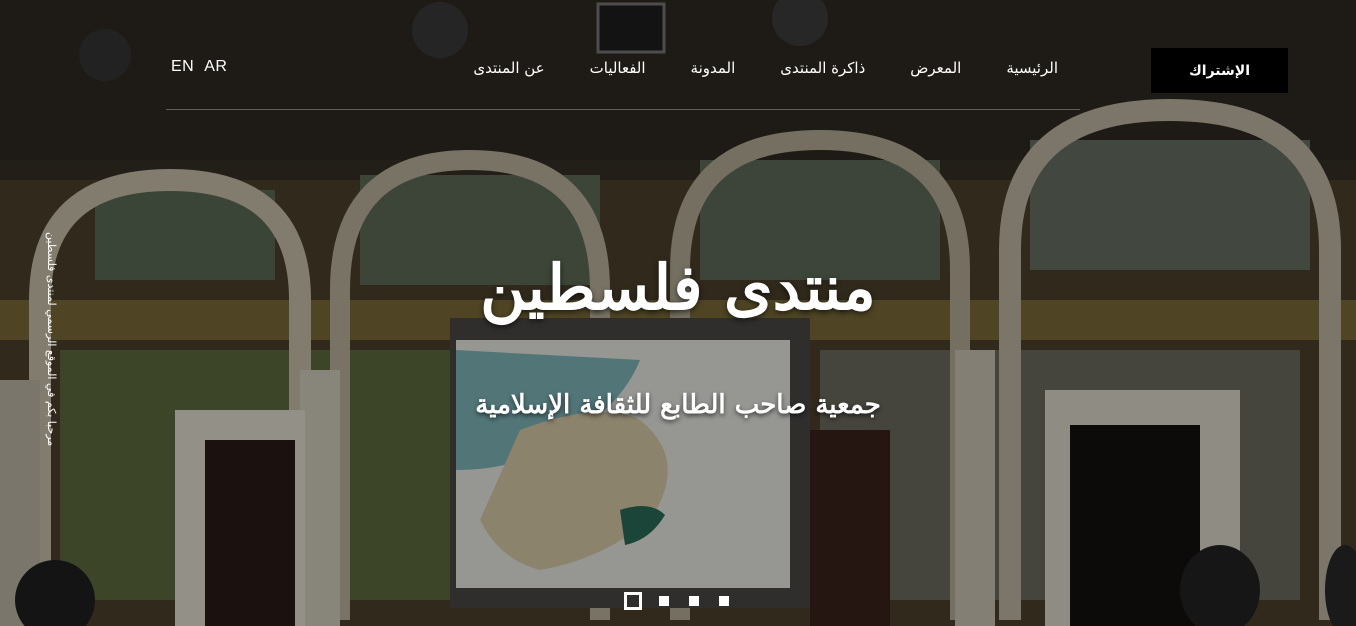 Image resolution: width=1356 pixels, height=626 pixels. I want to click on lang-en-link: EN, so click(182, 67).